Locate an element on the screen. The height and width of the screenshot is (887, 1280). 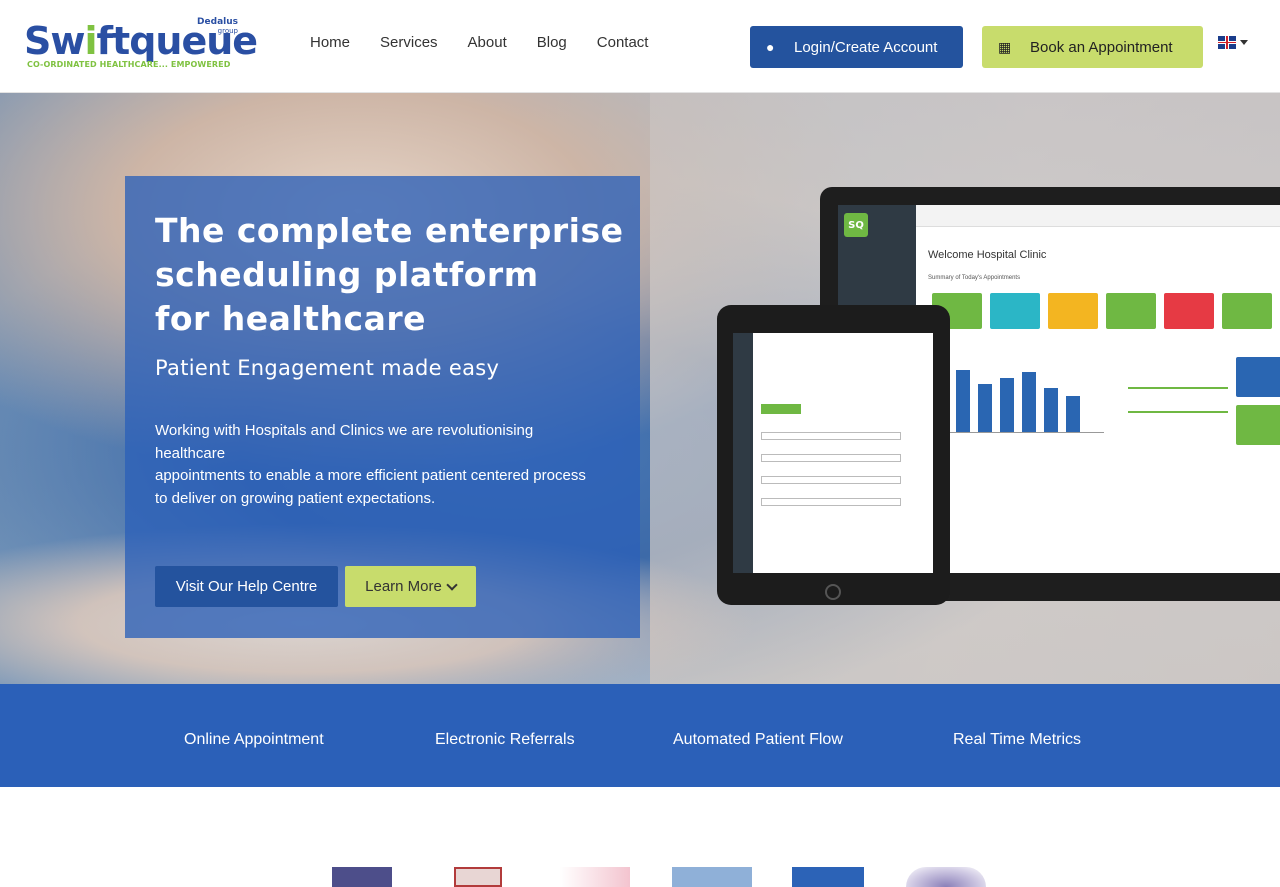
tile-walk-in is located at coordinates (1073, 311).